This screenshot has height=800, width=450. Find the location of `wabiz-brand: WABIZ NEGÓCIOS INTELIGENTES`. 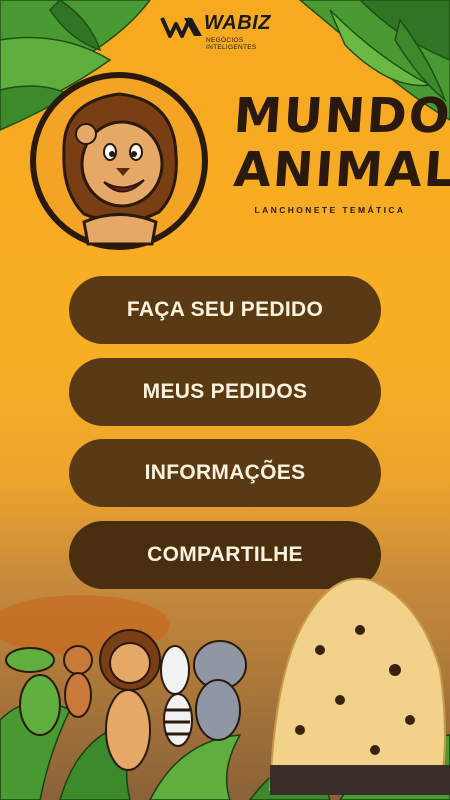

wabiz-brand: WABIZ NEGÓCIOS INTELIGENTES is located at coordinates (227, 32).